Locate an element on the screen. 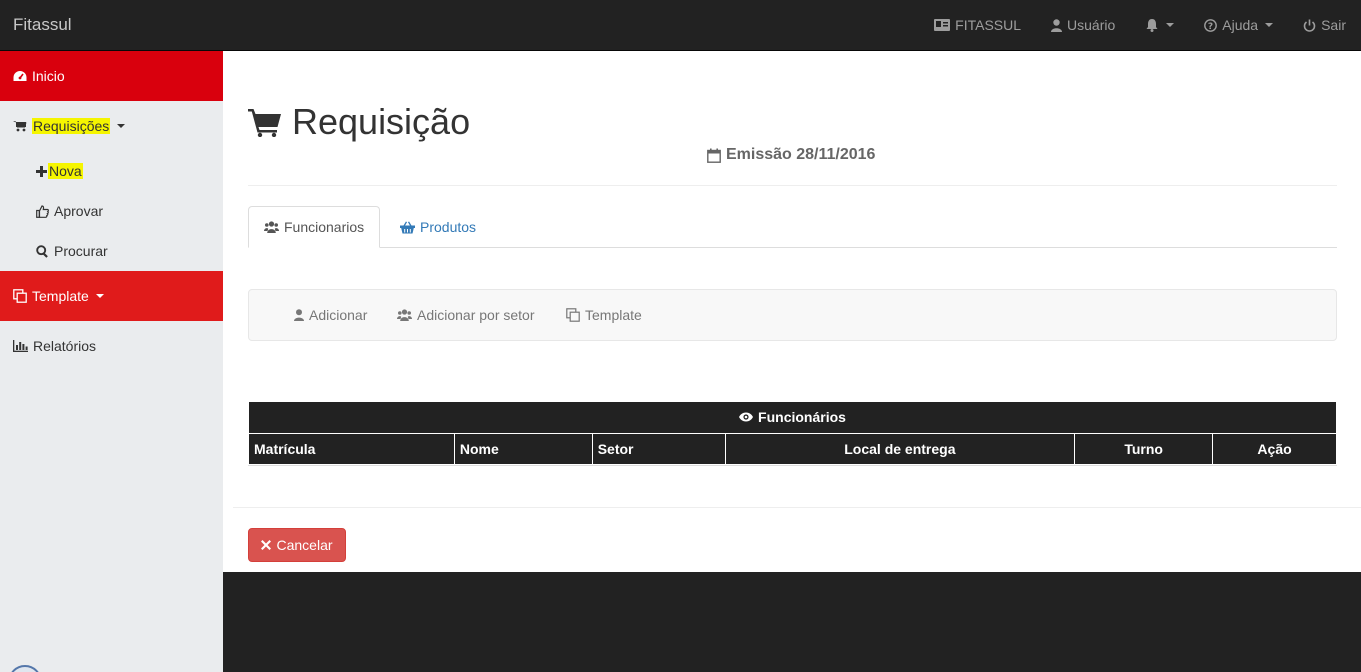 The width and height of the screenshot is (1361, 672). nav-company-label: FITASSUL is located at coordinates (988, 25).